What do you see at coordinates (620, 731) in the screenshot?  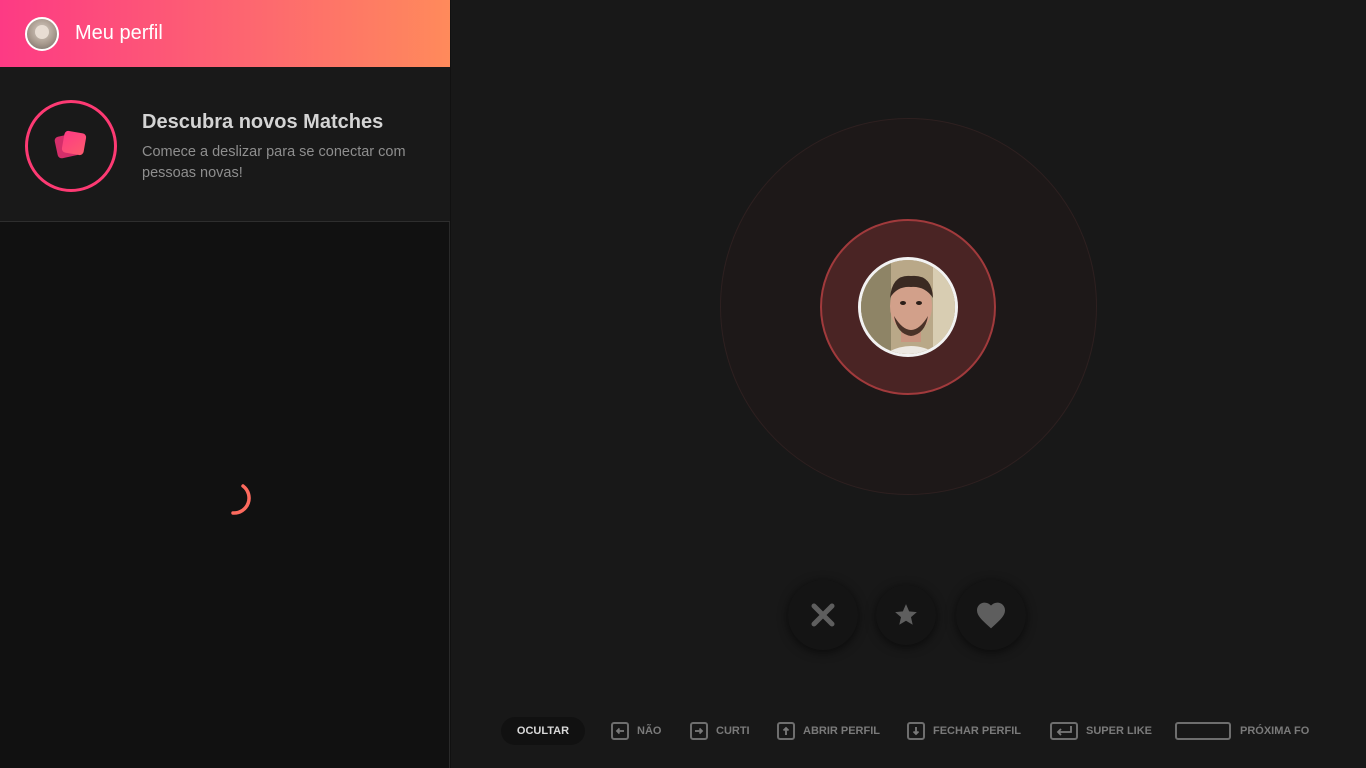 I see `arrow-left-key-icon` at bounding box center [620, 731].